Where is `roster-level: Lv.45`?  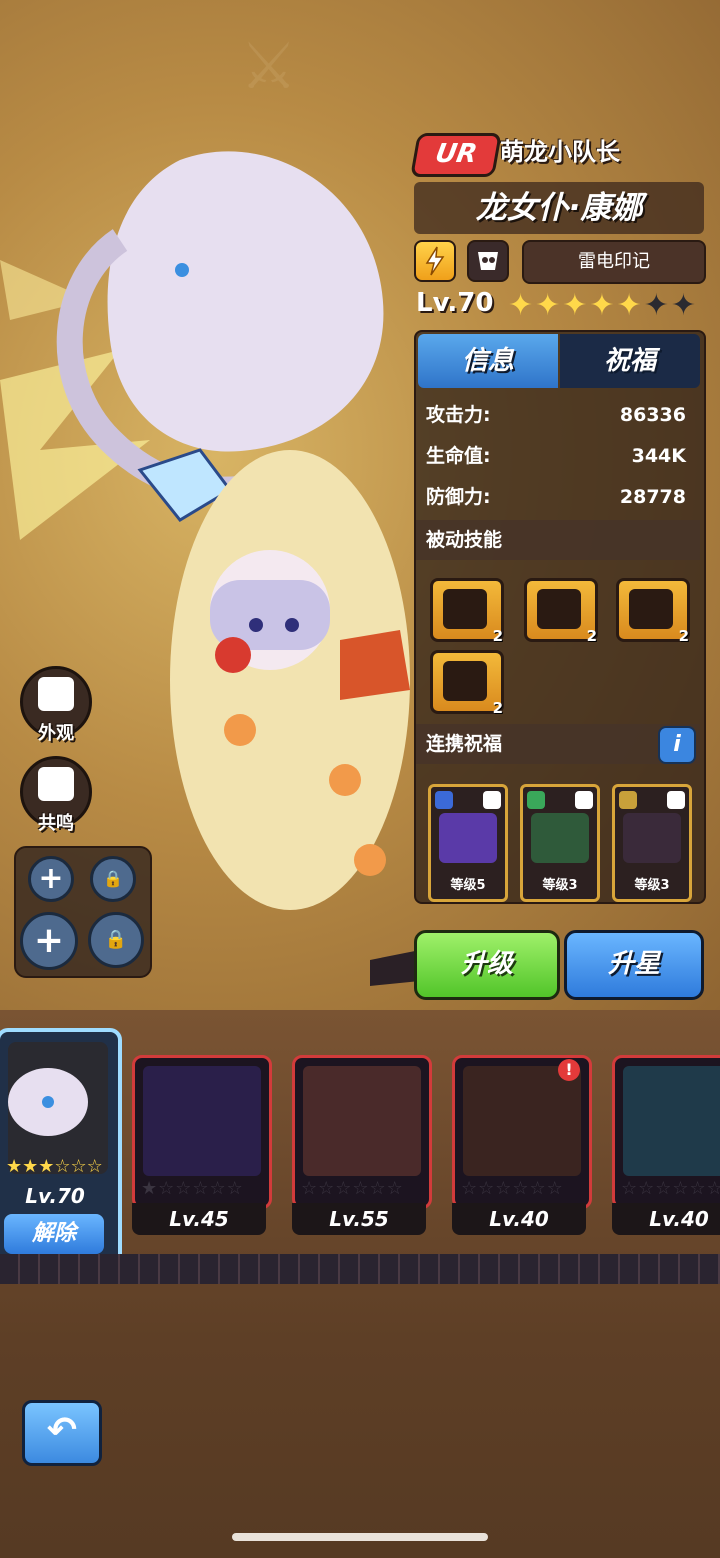 roster-level: Lv.45 is located at coordinates (199, 1219).